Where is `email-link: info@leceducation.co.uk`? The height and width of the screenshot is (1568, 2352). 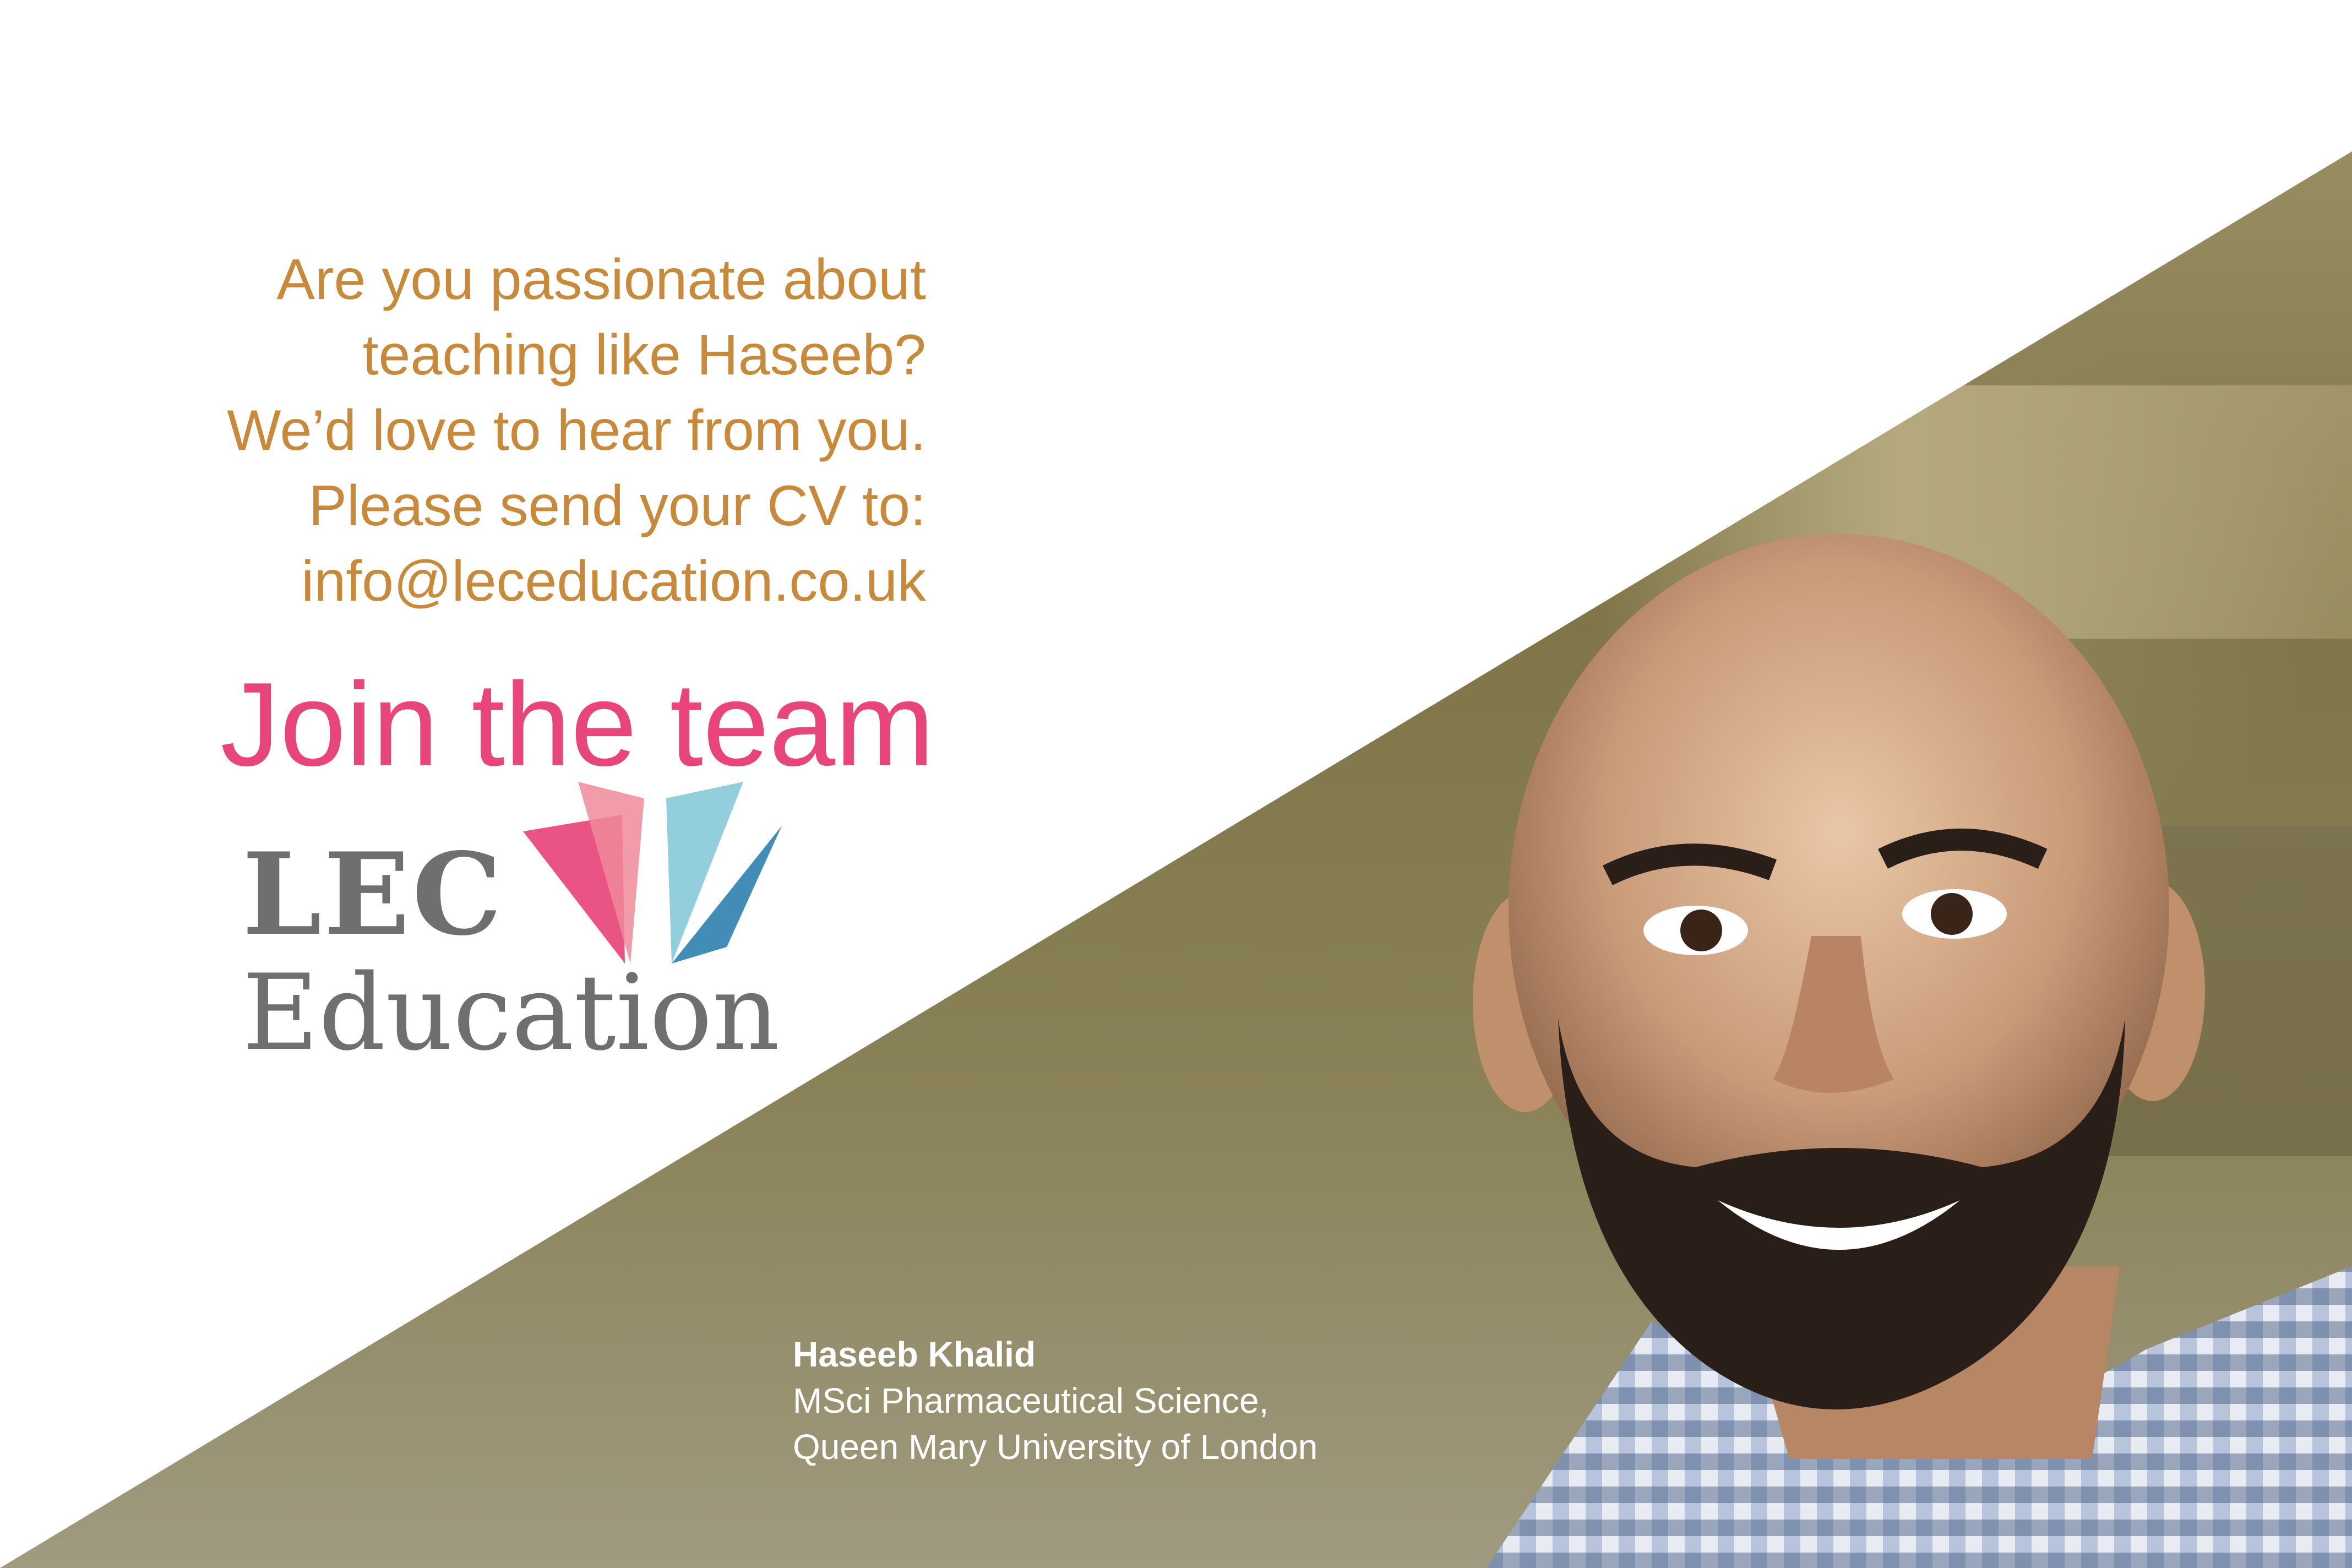 email-link: info@leceducation.co.uk is located at coordinates (486, 581).